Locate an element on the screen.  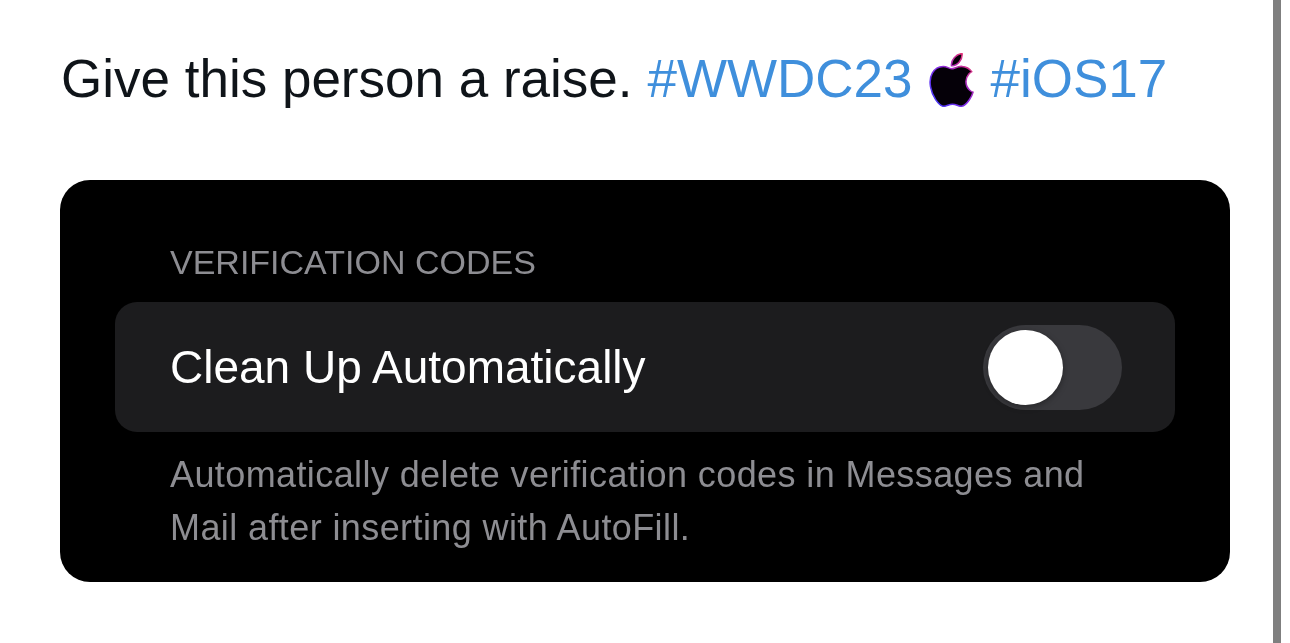
hashtag-link: #iOS17 is located at coordinates (1079, 79).